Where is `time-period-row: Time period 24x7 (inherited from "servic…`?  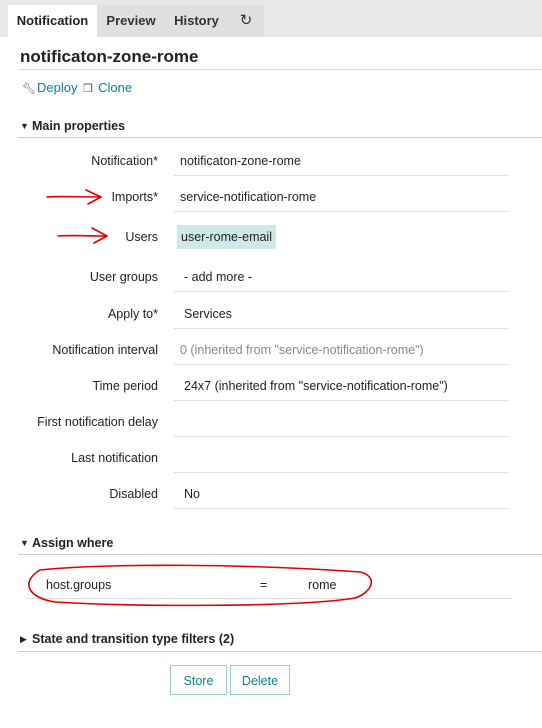 time-period-row: Time period 24x7 (inherited from "servic… is located at coordinates (271, 389).